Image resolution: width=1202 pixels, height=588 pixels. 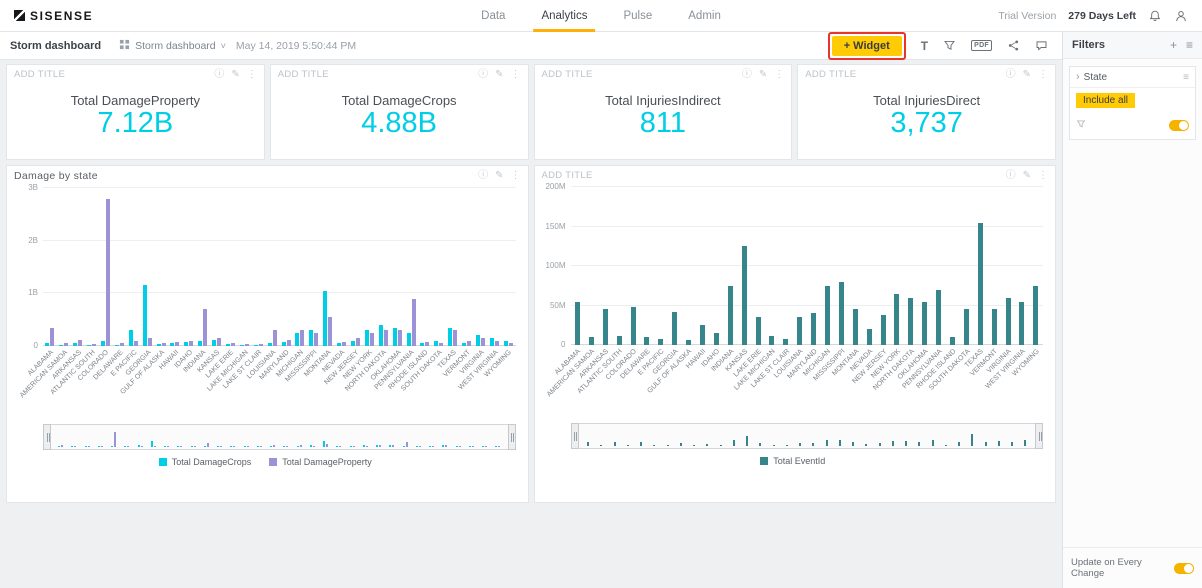 What do you see at coordinates (1173, 45) in the screenshot?
I see `add-filter-icon: +` at bounding box center [1173, 45].